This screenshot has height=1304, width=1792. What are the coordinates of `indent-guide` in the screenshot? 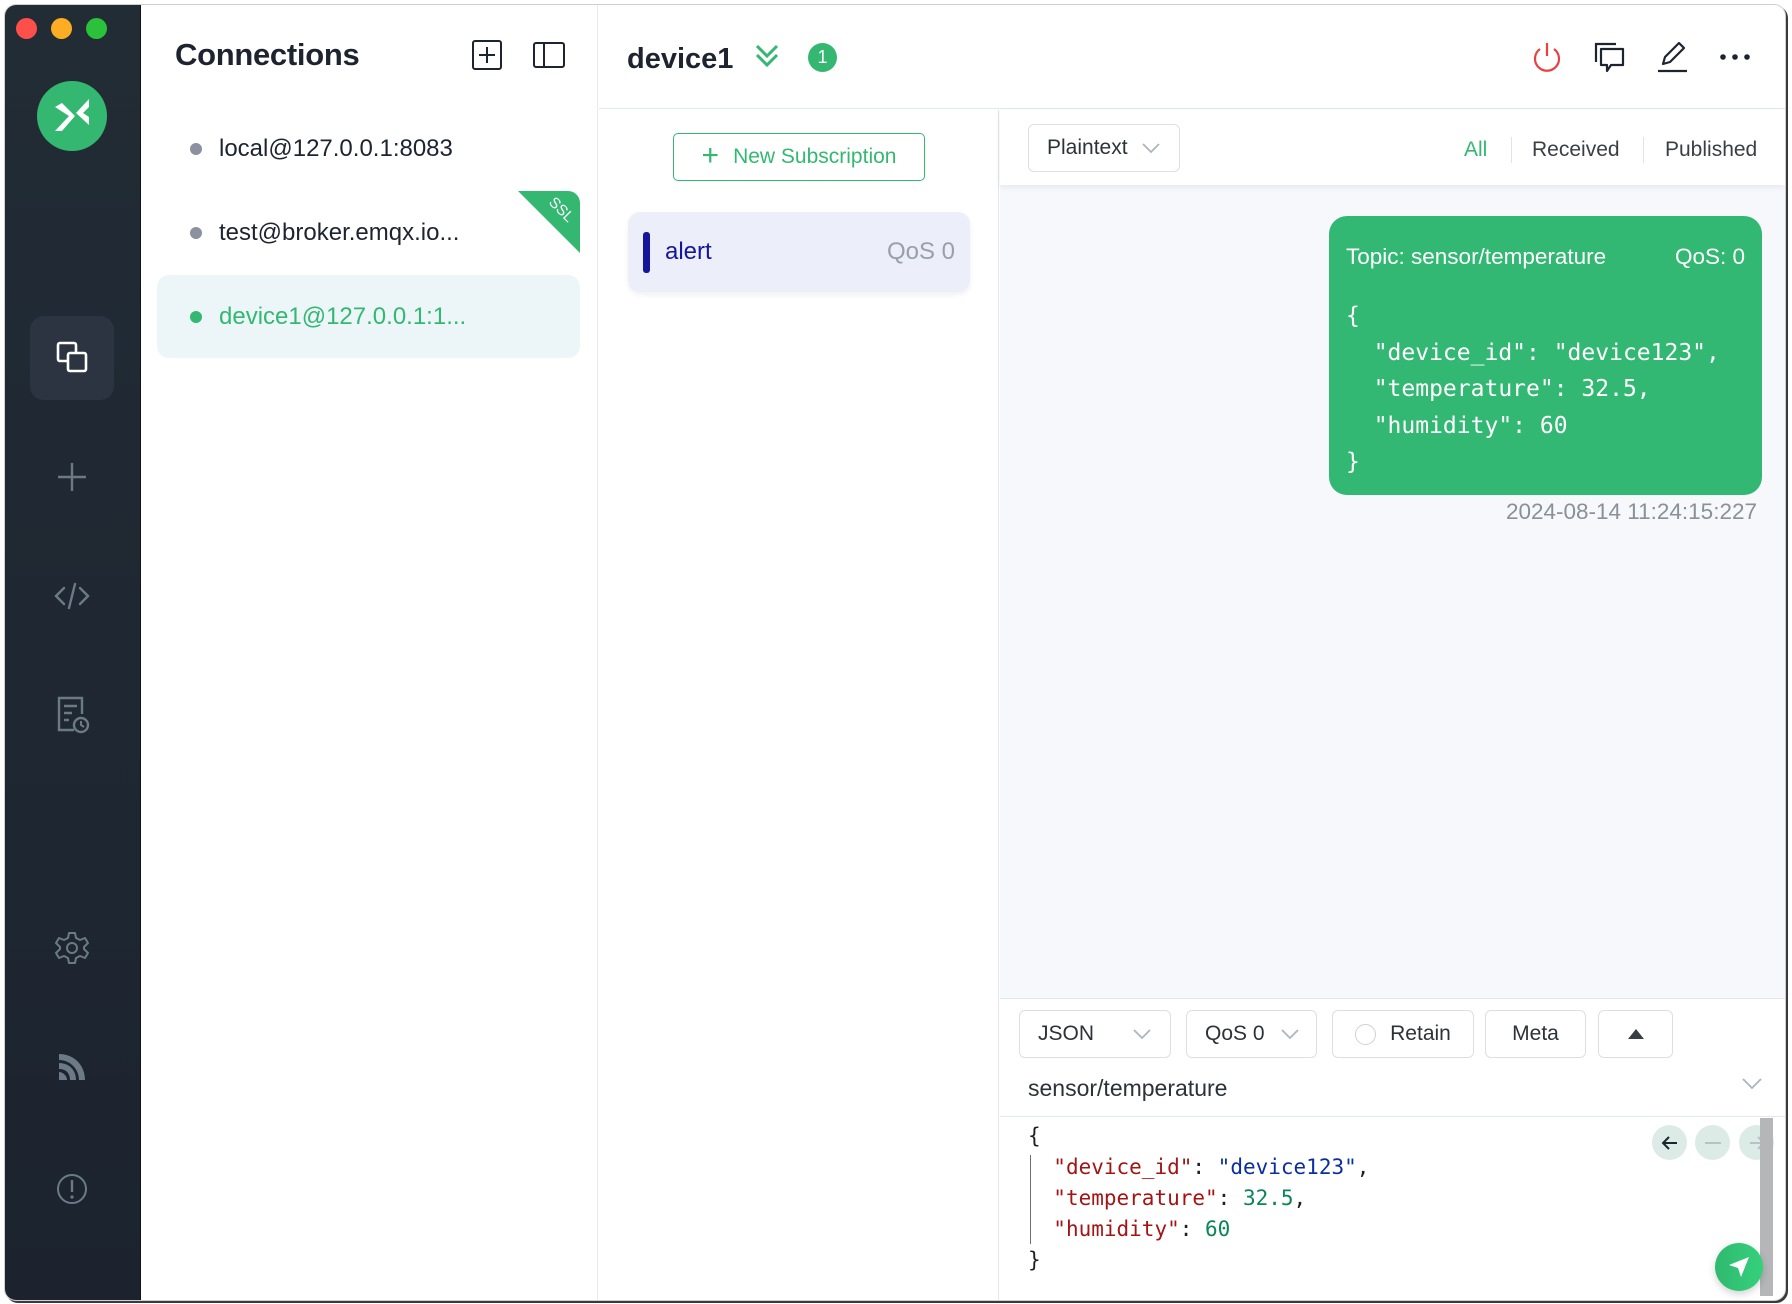 It's located at (1030, 1199).